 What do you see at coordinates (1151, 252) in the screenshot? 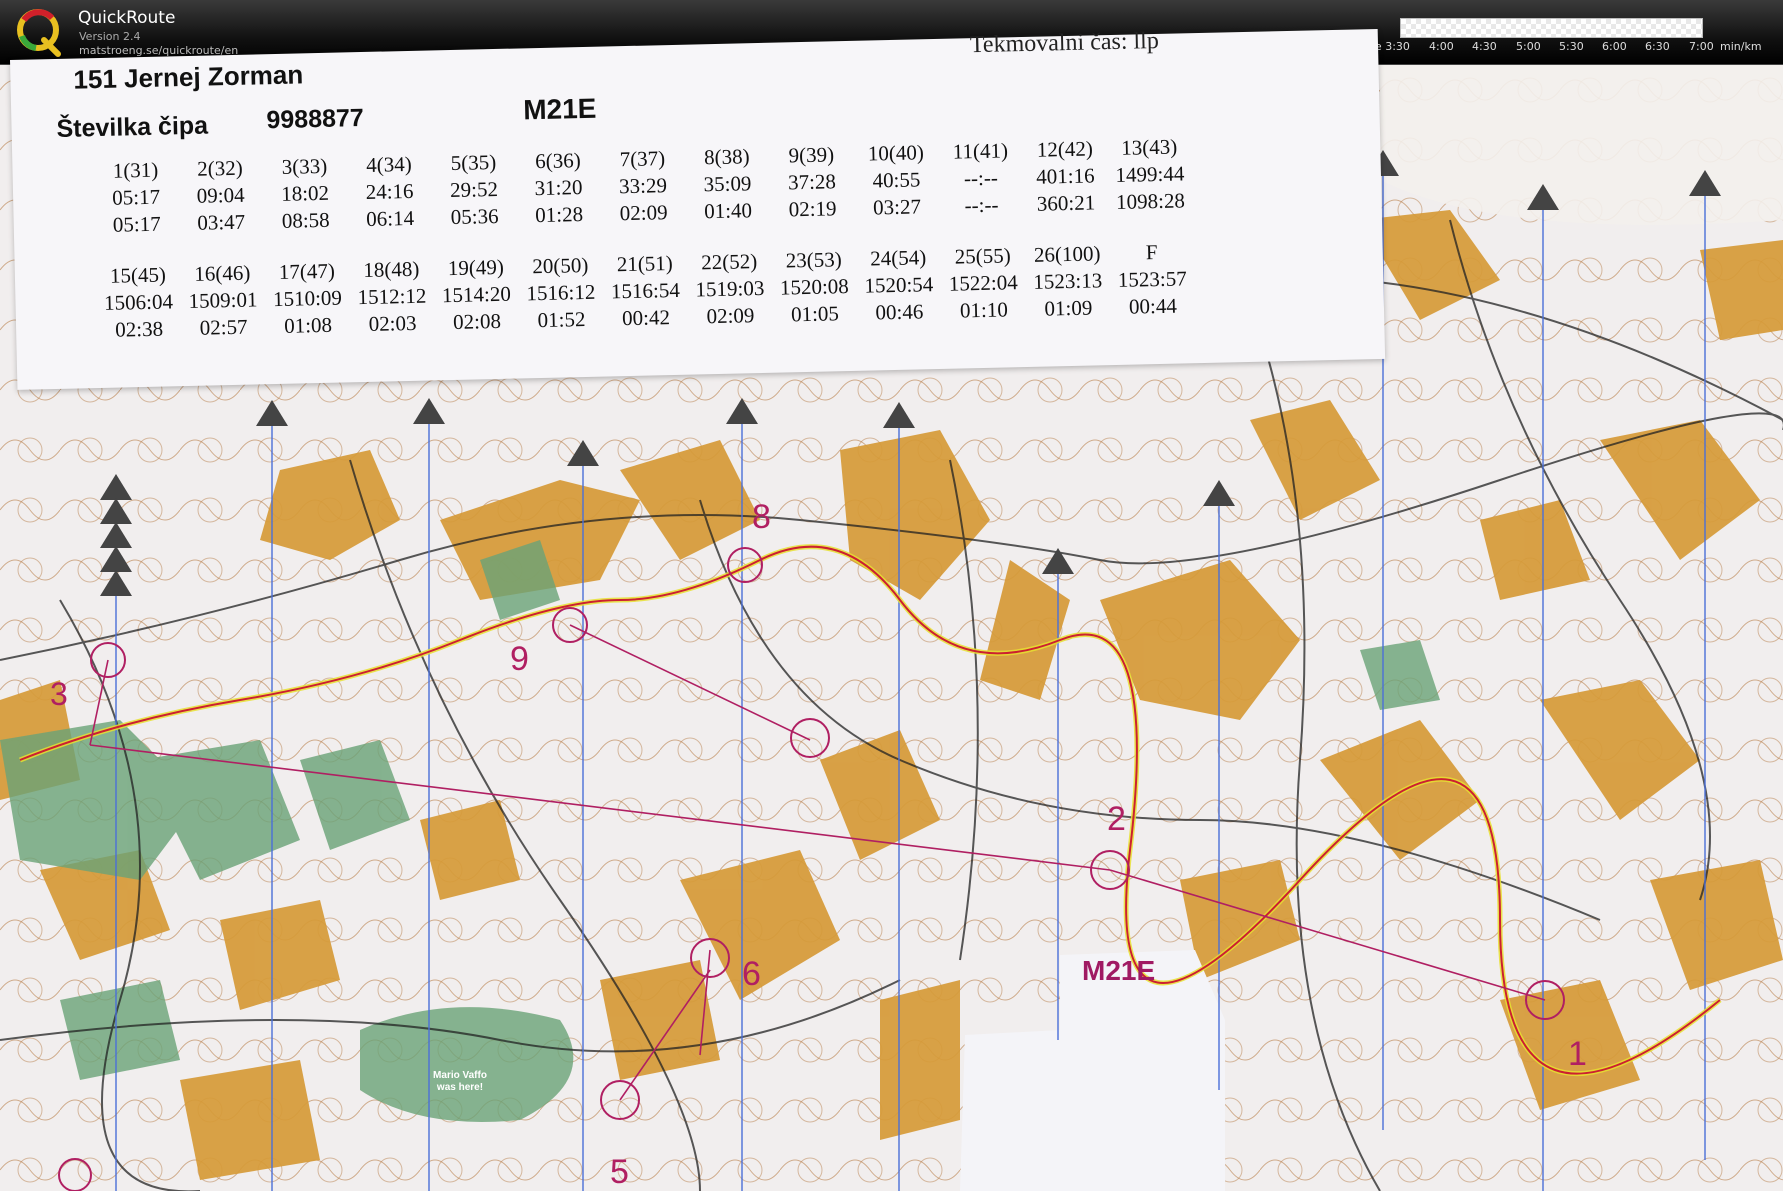
I see `split-control: F` at bounding box center [1151, 252].